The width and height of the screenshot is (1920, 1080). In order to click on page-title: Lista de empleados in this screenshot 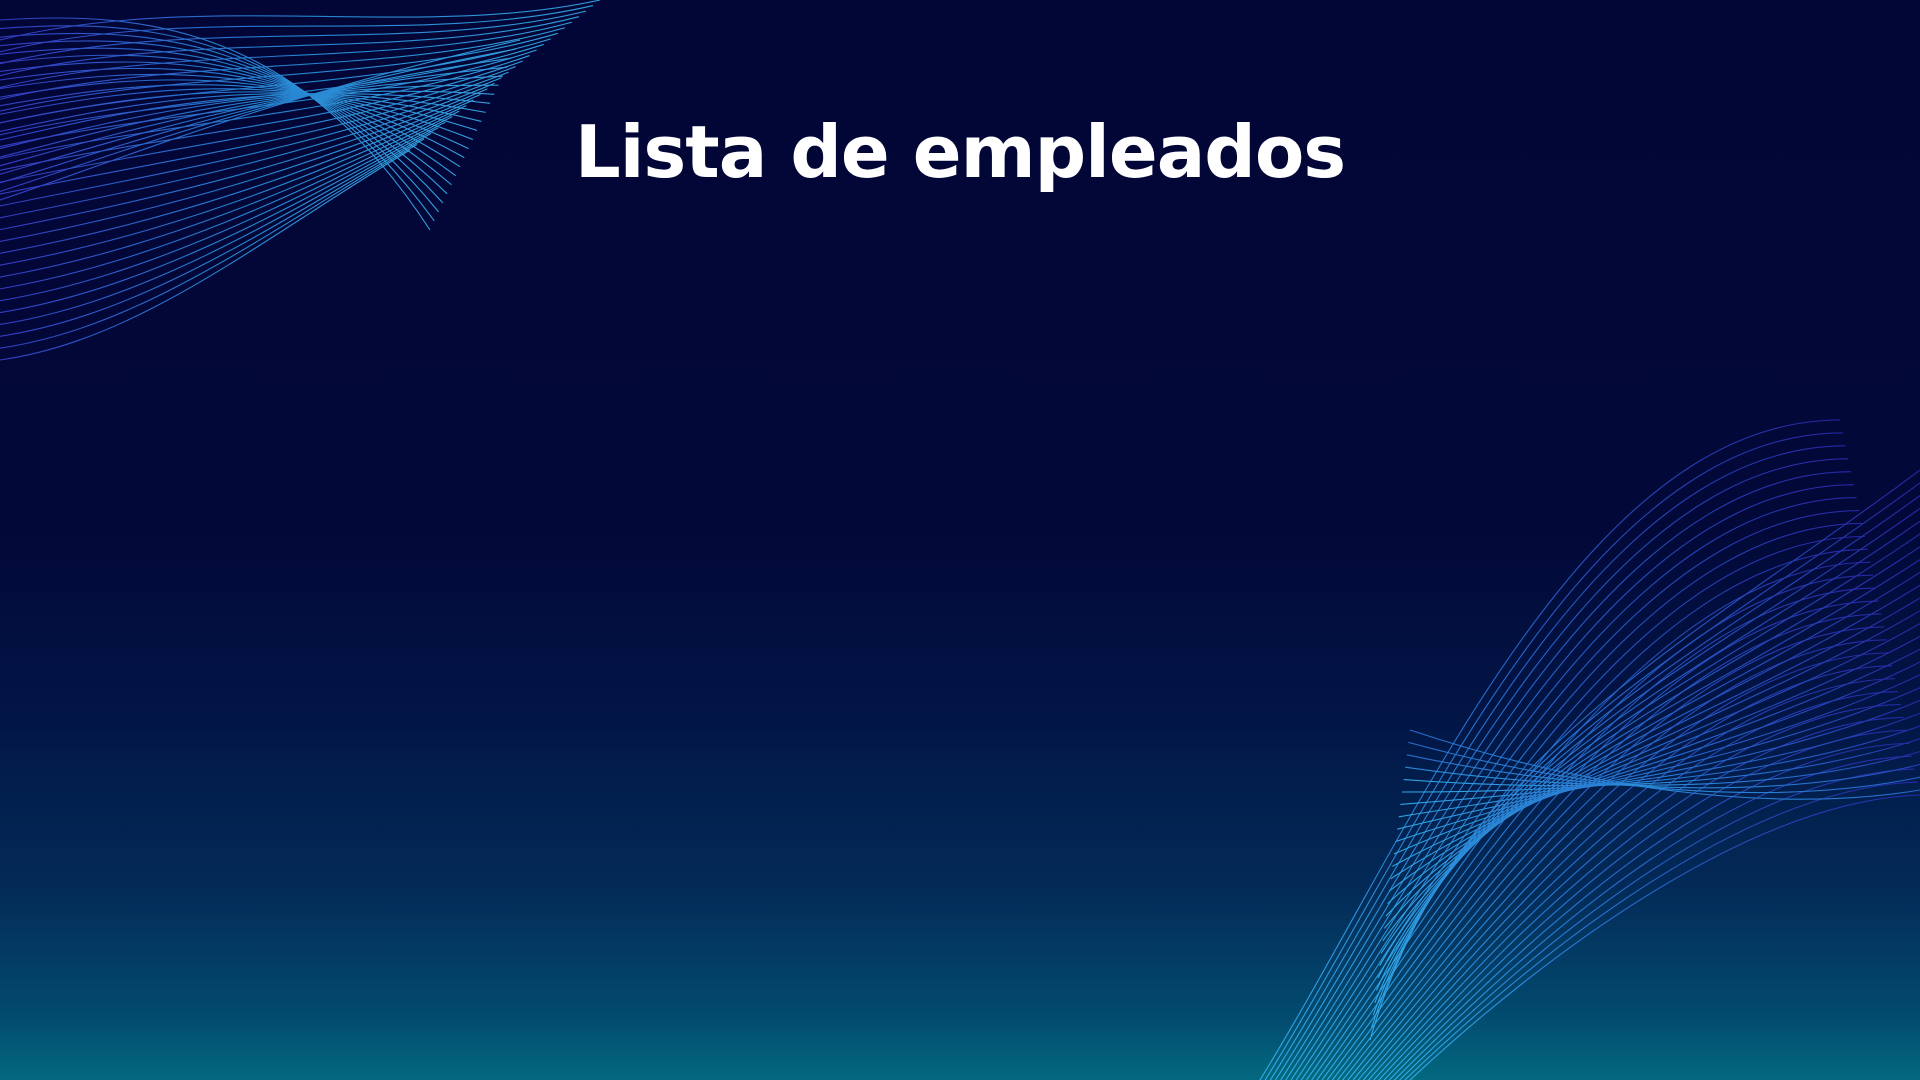, I will do `click(960, 152)`.